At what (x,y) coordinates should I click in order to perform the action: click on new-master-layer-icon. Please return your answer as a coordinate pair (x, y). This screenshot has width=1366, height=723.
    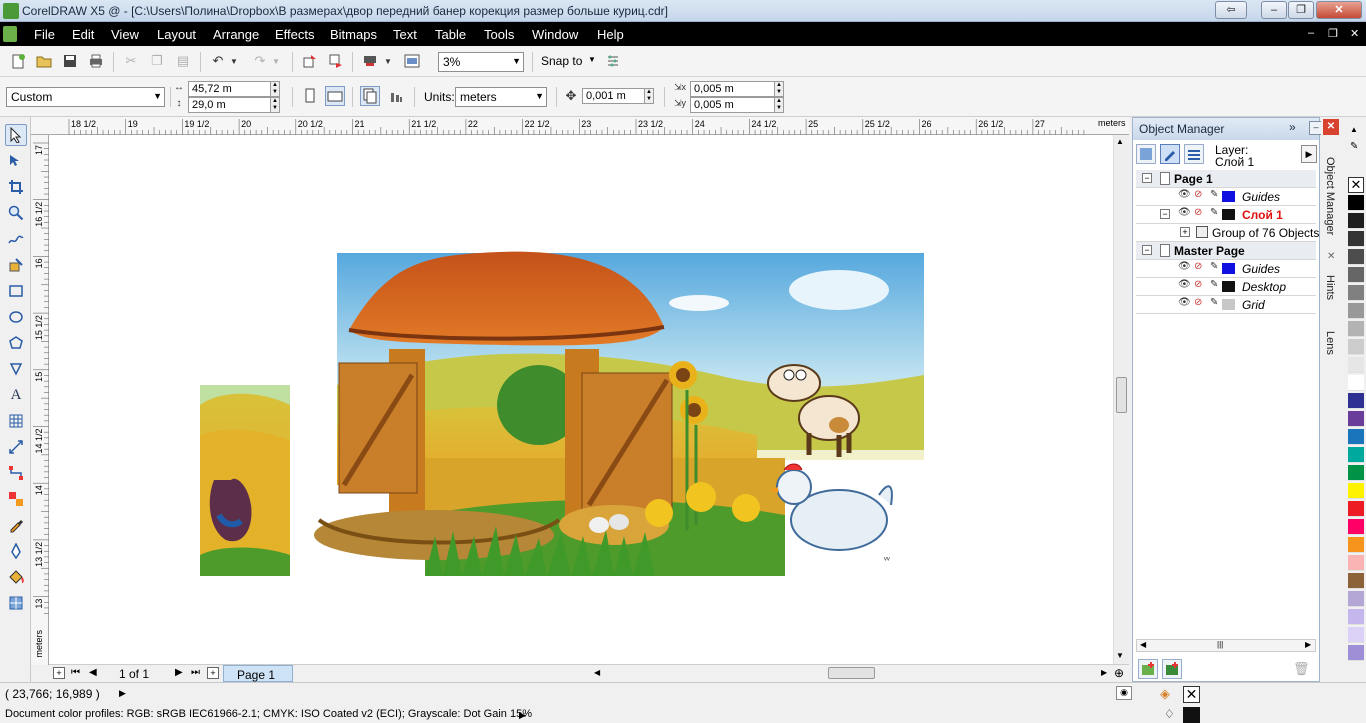
    Looking at the image, I should click on (1172, 669).